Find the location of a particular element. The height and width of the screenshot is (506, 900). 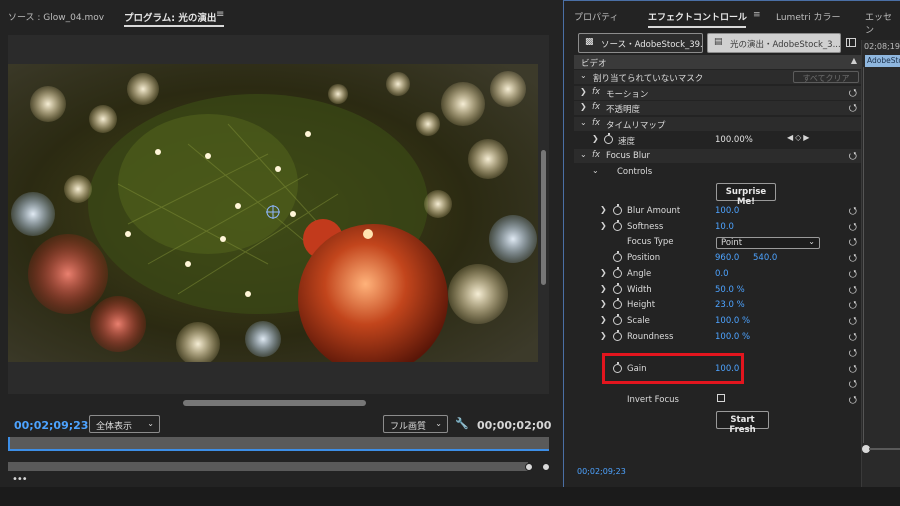

more-controls-icon: ••• is located at coordinates (20, 479).